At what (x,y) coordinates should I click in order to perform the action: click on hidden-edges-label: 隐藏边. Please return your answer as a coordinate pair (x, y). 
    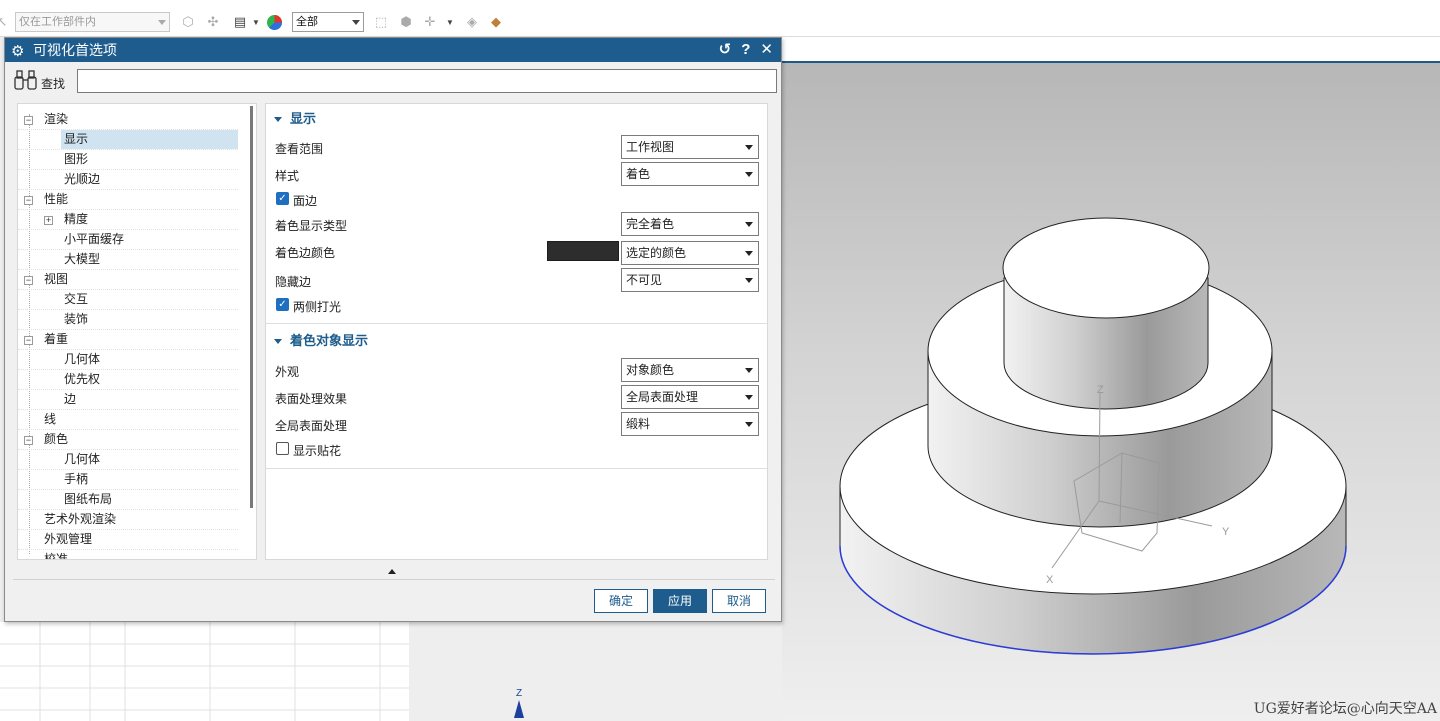
    Looking at the image, I should click on (293, 282).